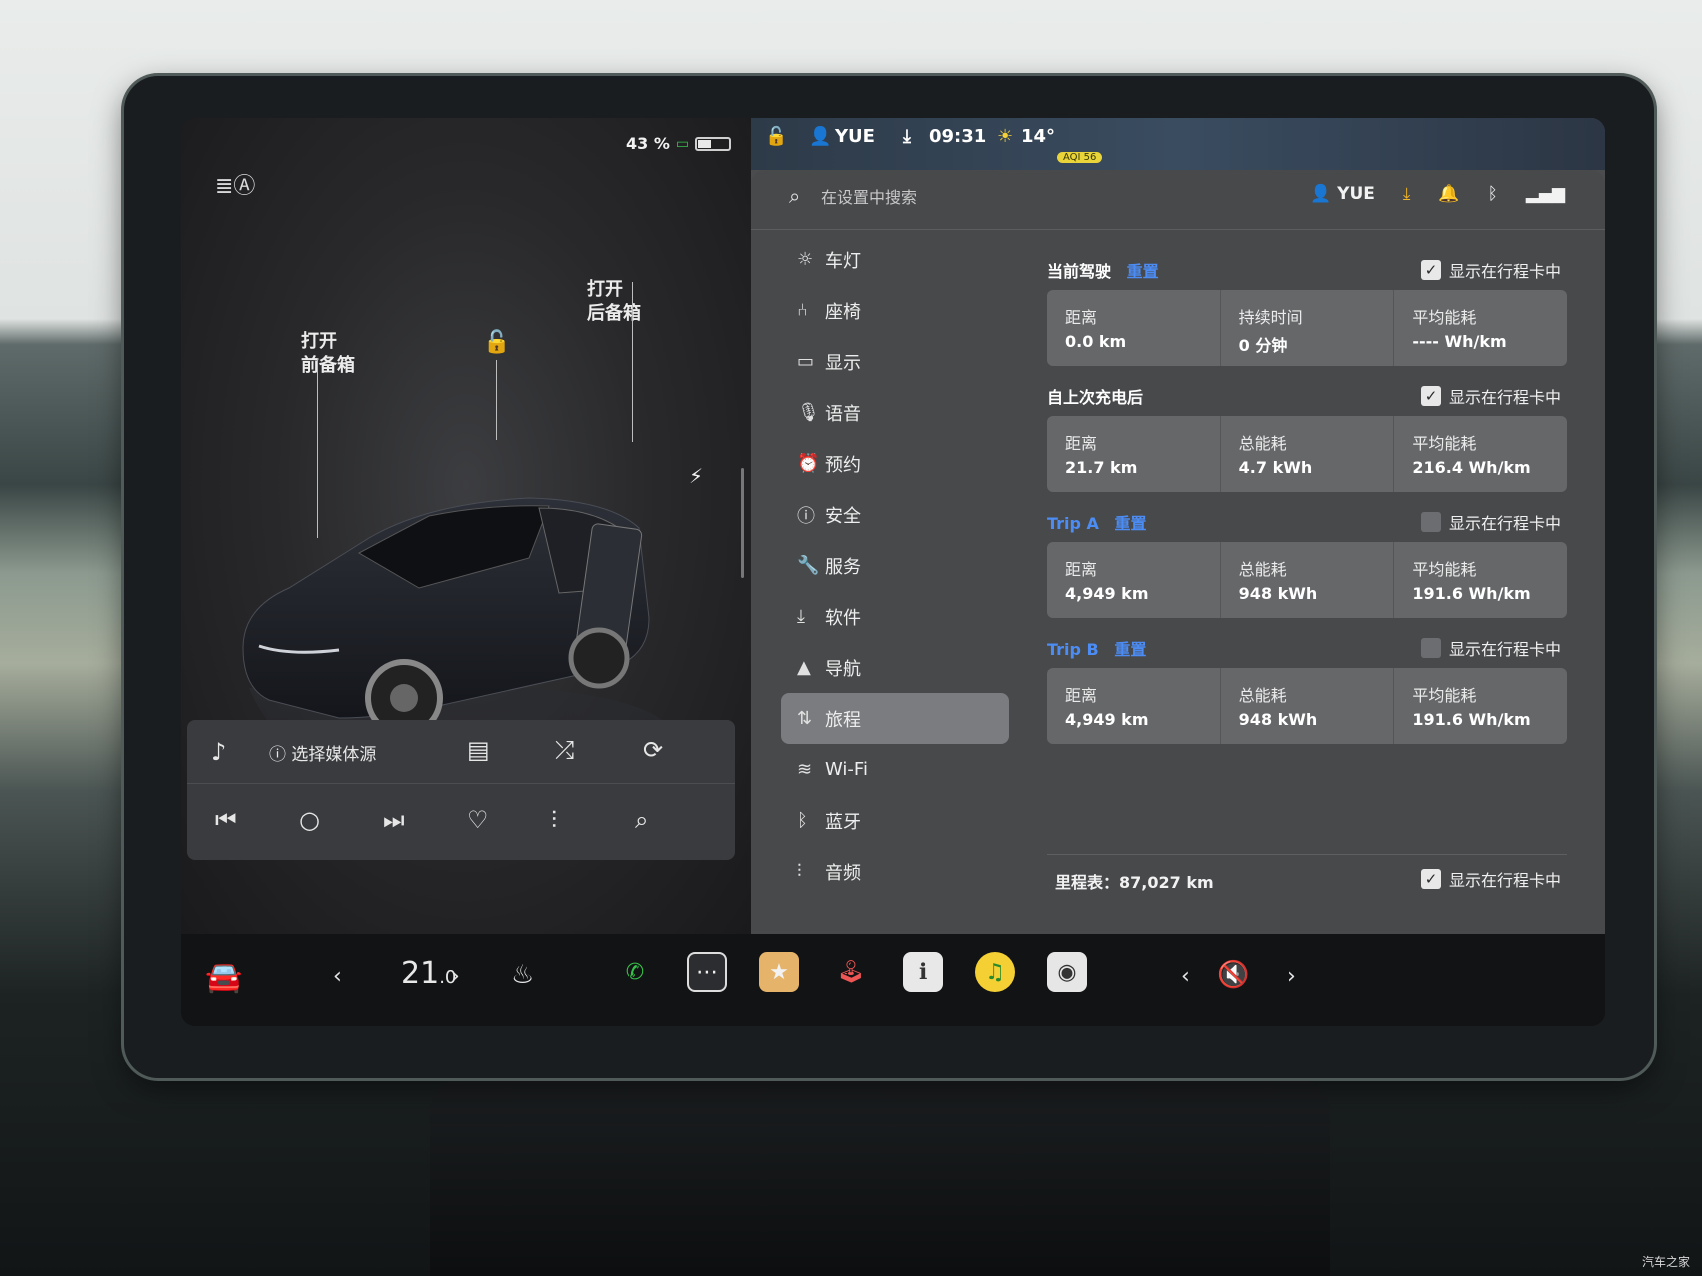 The image size is (1702, 1276). What do you see at coordinates (1130, 649) in the screenshot?
I see `trip-b-reset-link: 重置` at bounding box center [1130, 649].